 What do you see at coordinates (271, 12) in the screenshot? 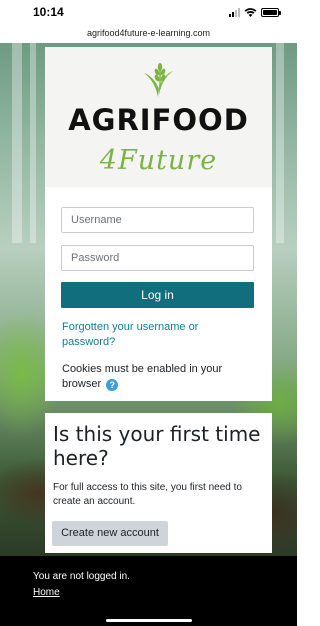
I see `battery-icon` at bounding box center [271, 12].